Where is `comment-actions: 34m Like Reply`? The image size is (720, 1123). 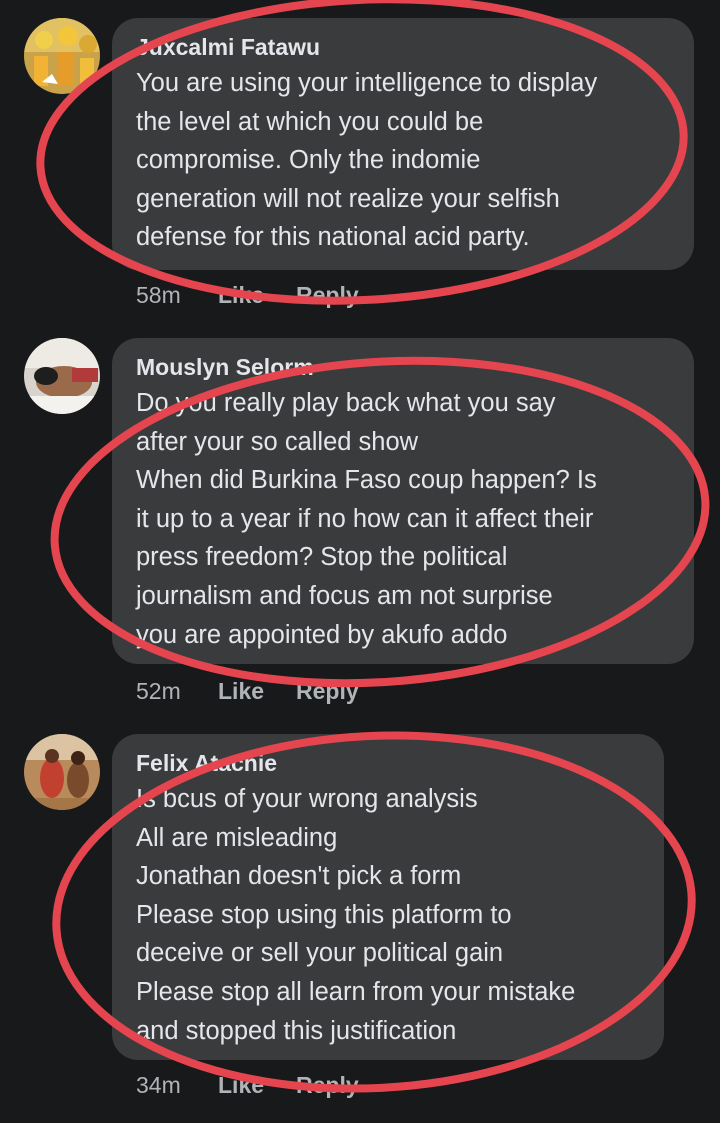 comment-actions: 34m Like Reply is located at coordinates (263, 1085).